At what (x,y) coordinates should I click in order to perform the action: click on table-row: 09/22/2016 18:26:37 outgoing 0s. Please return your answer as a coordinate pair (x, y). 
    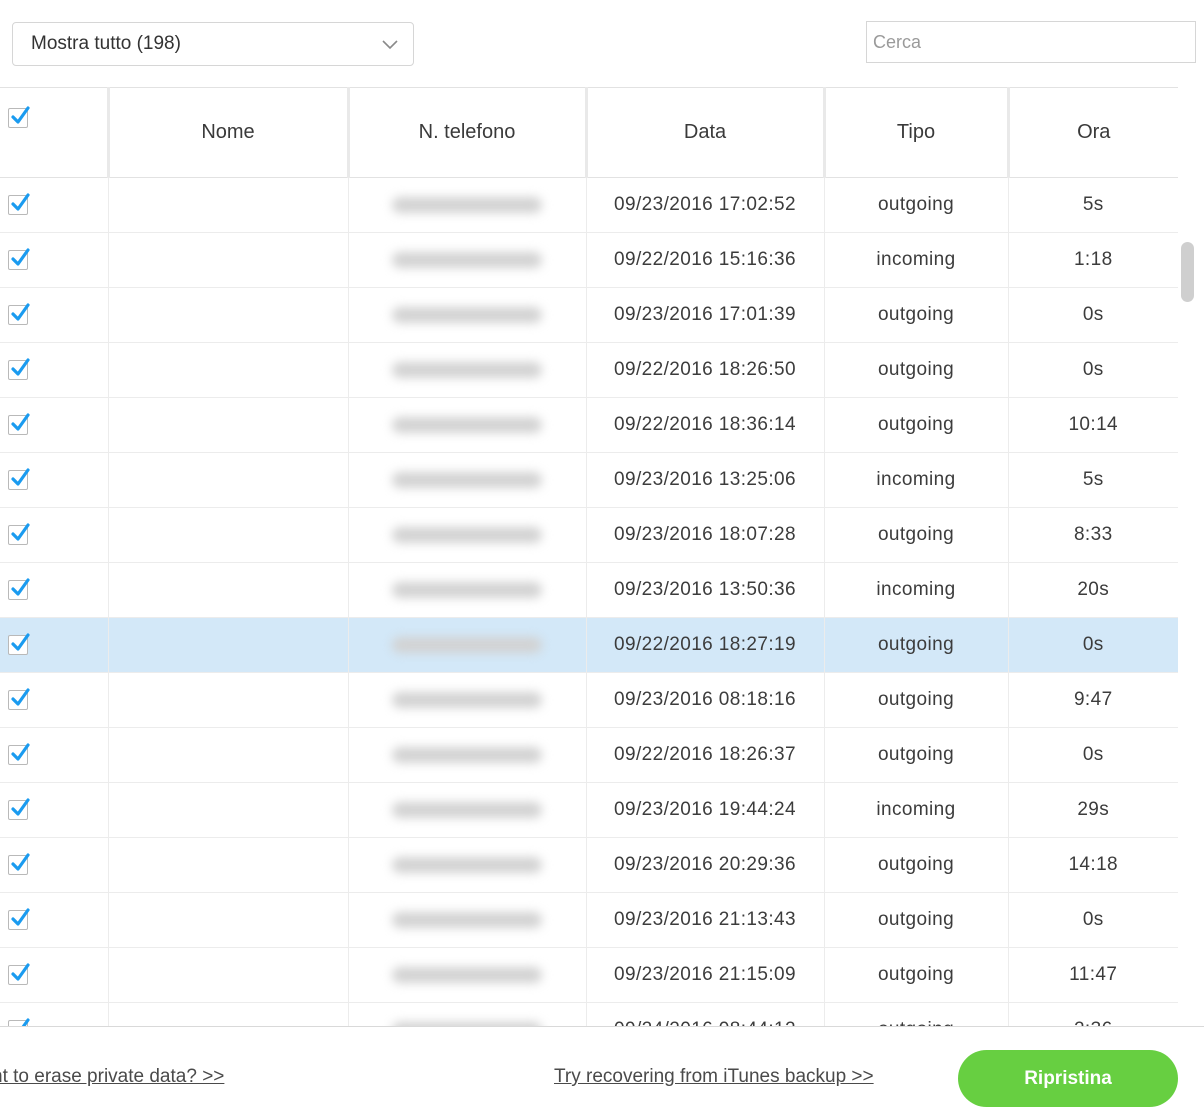
    Looking at the image, I should click on (589, 755).